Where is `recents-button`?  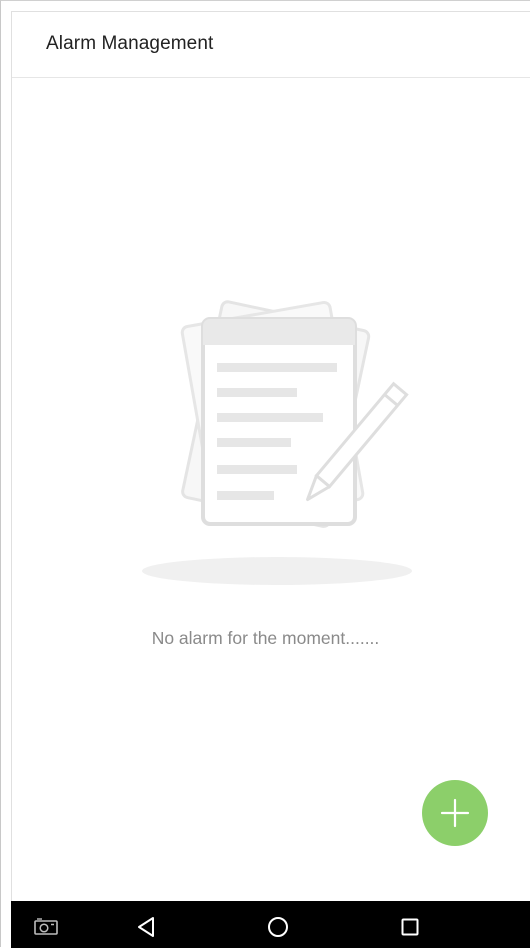 recents-button is located at coordinates (410, 924).